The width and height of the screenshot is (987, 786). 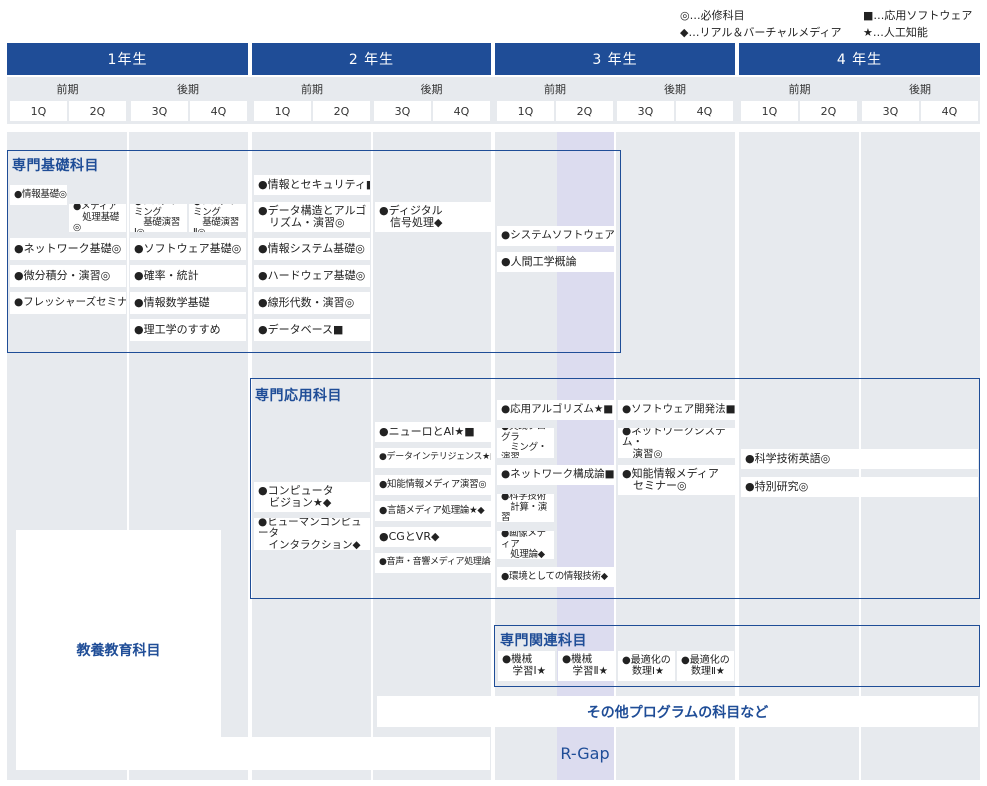 I want to click on course-item: ●情報数学基礎, so click(x=188, y=303).